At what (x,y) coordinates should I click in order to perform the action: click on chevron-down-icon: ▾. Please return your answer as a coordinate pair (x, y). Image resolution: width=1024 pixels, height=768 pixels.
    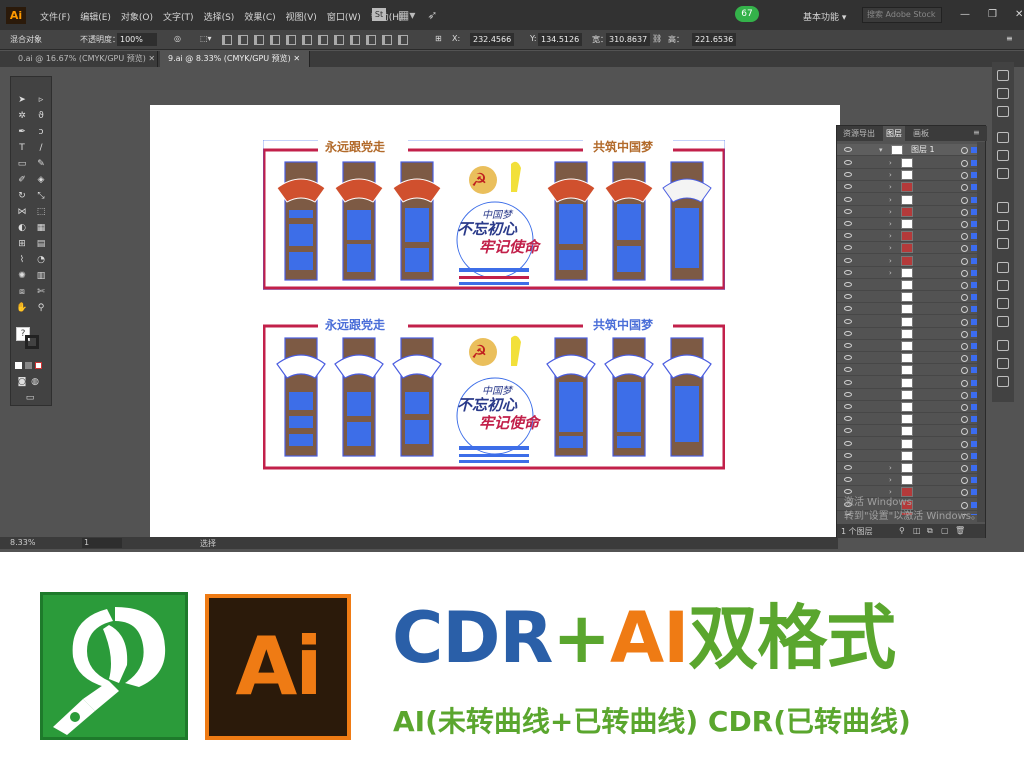
    Looking at the image, I should click on (881, 150).